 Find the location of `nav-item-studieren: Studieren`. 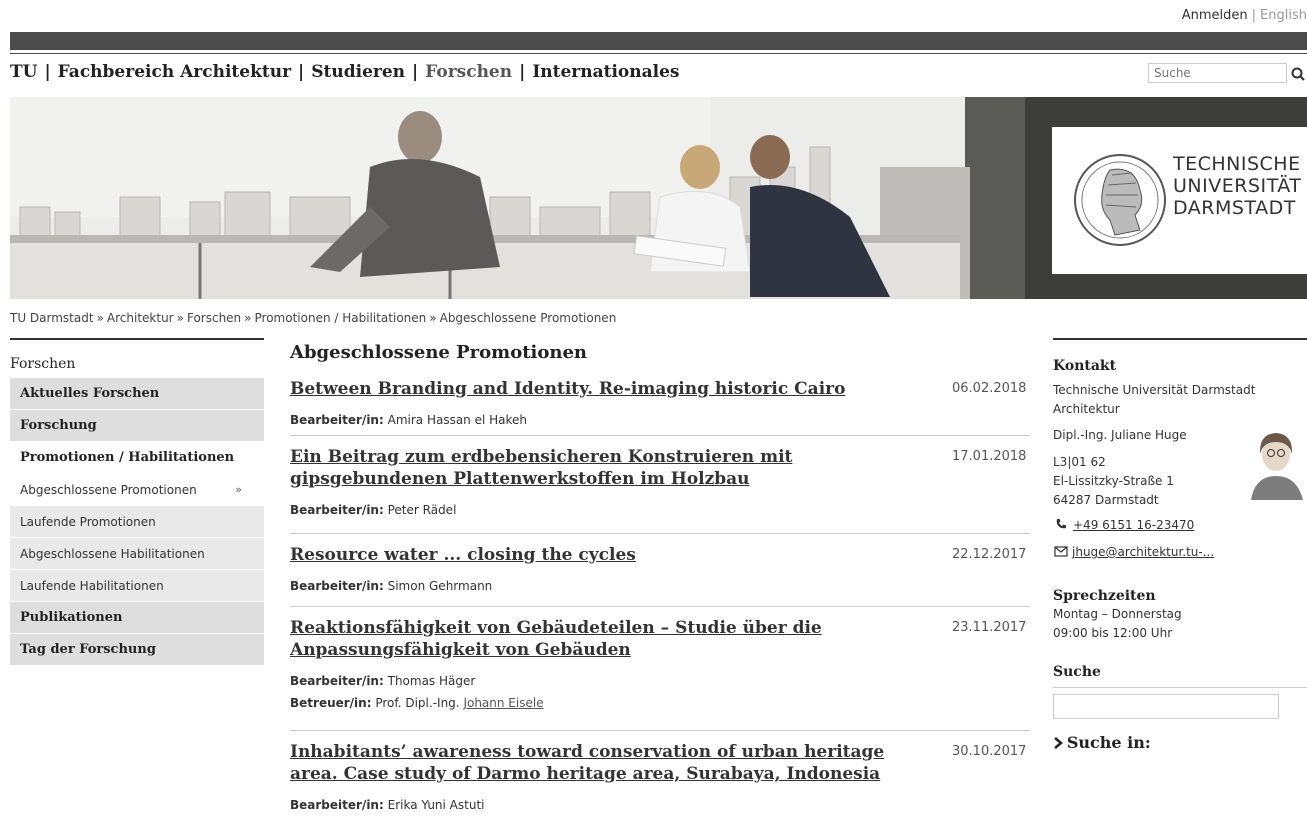

nav-item-studieren: Studieren is located at coordinates (358, 72).